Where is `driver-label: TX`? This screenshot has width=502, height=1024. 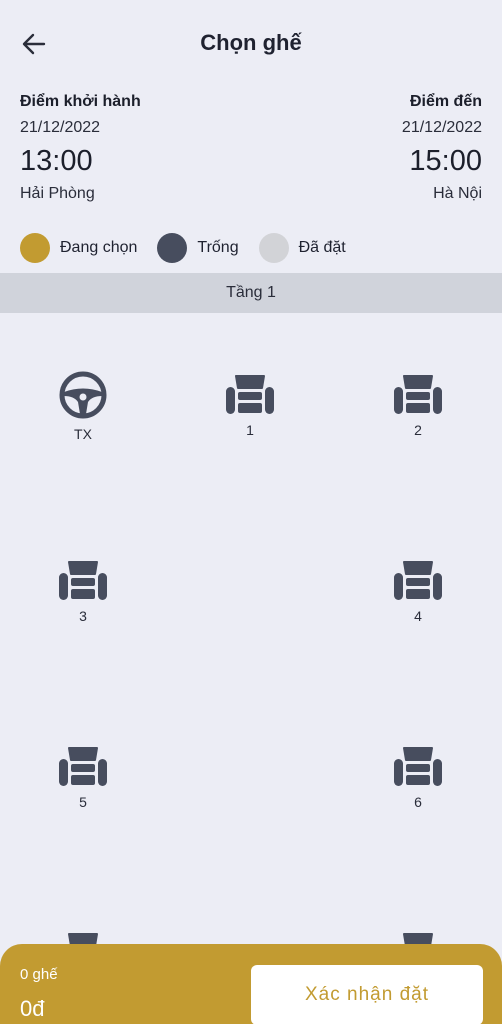
driver-label: TX is located at coordinates (83, 434).